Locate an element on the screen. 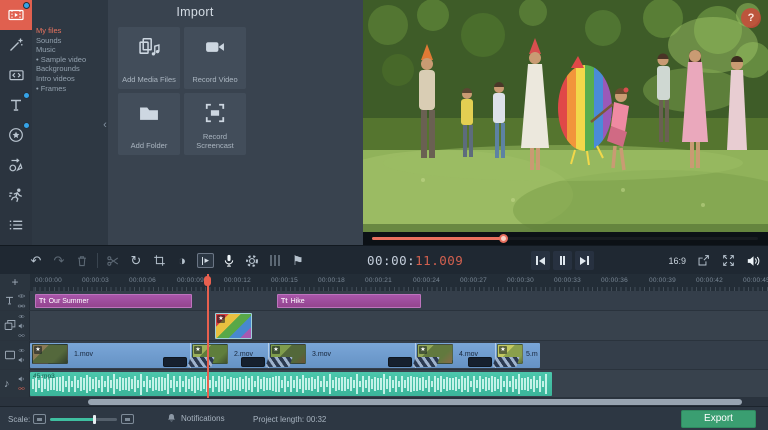 This screenshot has width=768, height=430. file-list-item-sample-video: • Sample video is located at coordinates (70, 60).